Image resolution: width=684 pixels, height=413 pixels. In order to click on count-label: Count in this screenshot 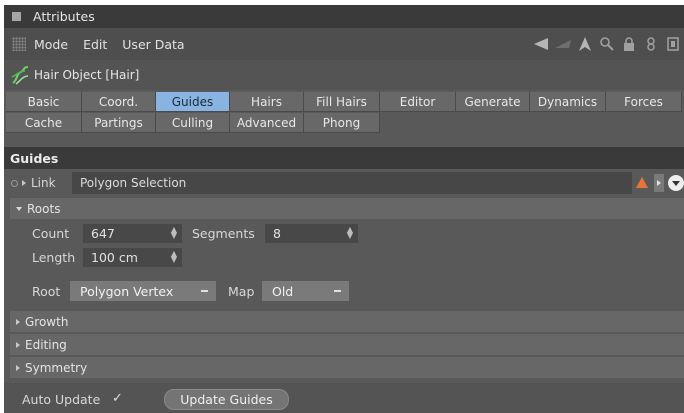, I will do `click(51, 233)`.